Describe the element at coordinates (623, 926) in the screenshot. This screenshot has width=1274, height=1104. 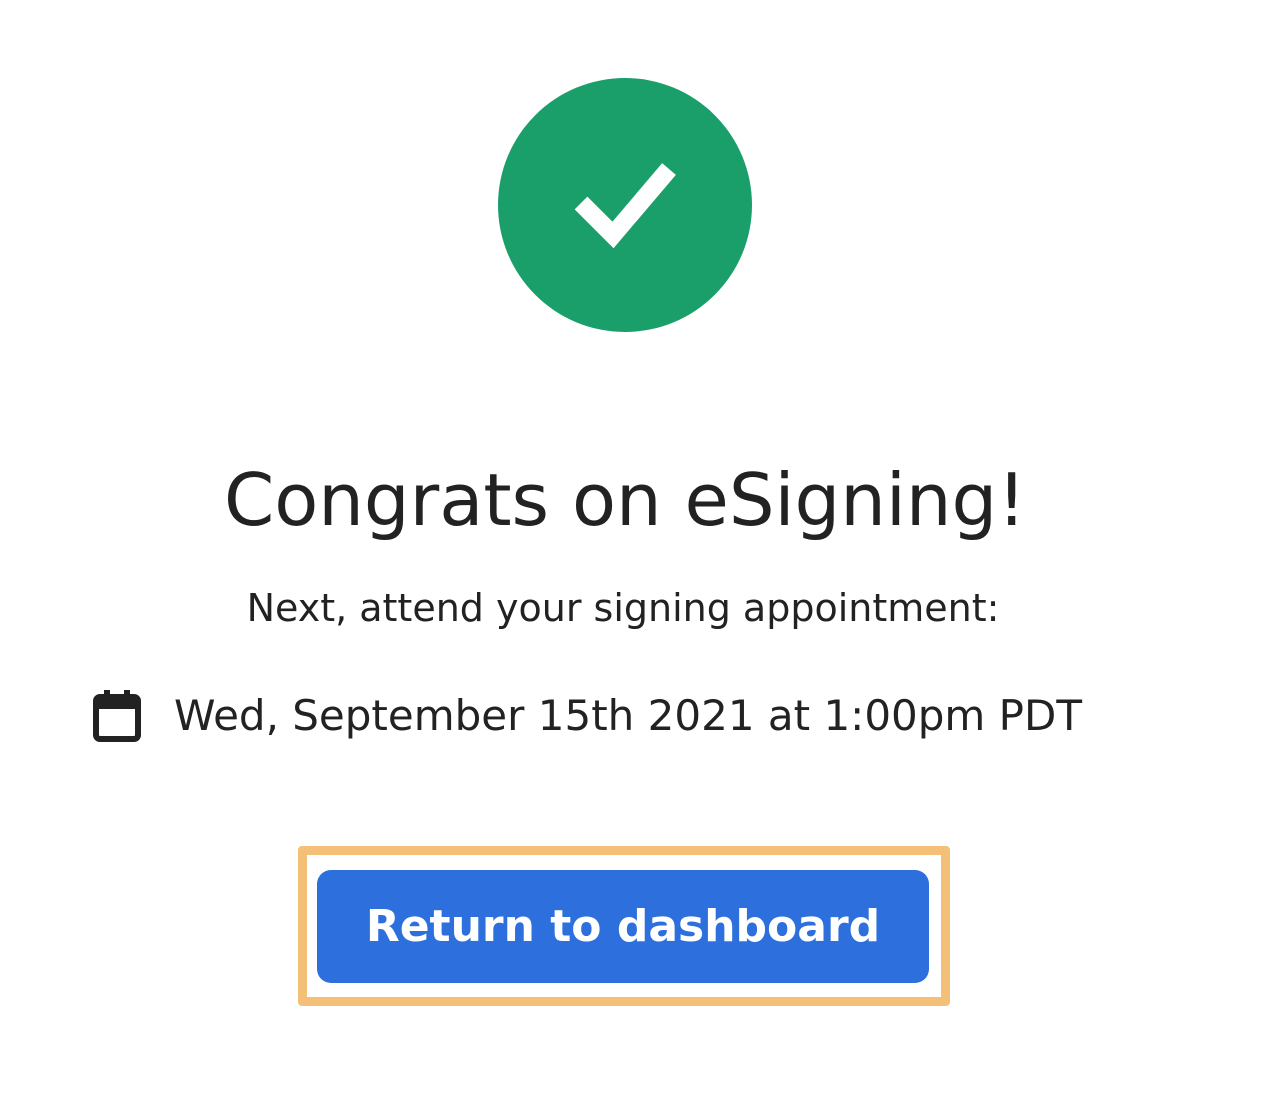
I see `return-to-dashboard-button: Return to dashboard` at that location.